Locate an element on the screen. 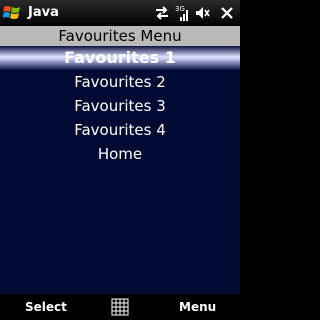 The width and height of the screenshot is (320, 320). select-softkey: Select is located at coordinates (46, 307).